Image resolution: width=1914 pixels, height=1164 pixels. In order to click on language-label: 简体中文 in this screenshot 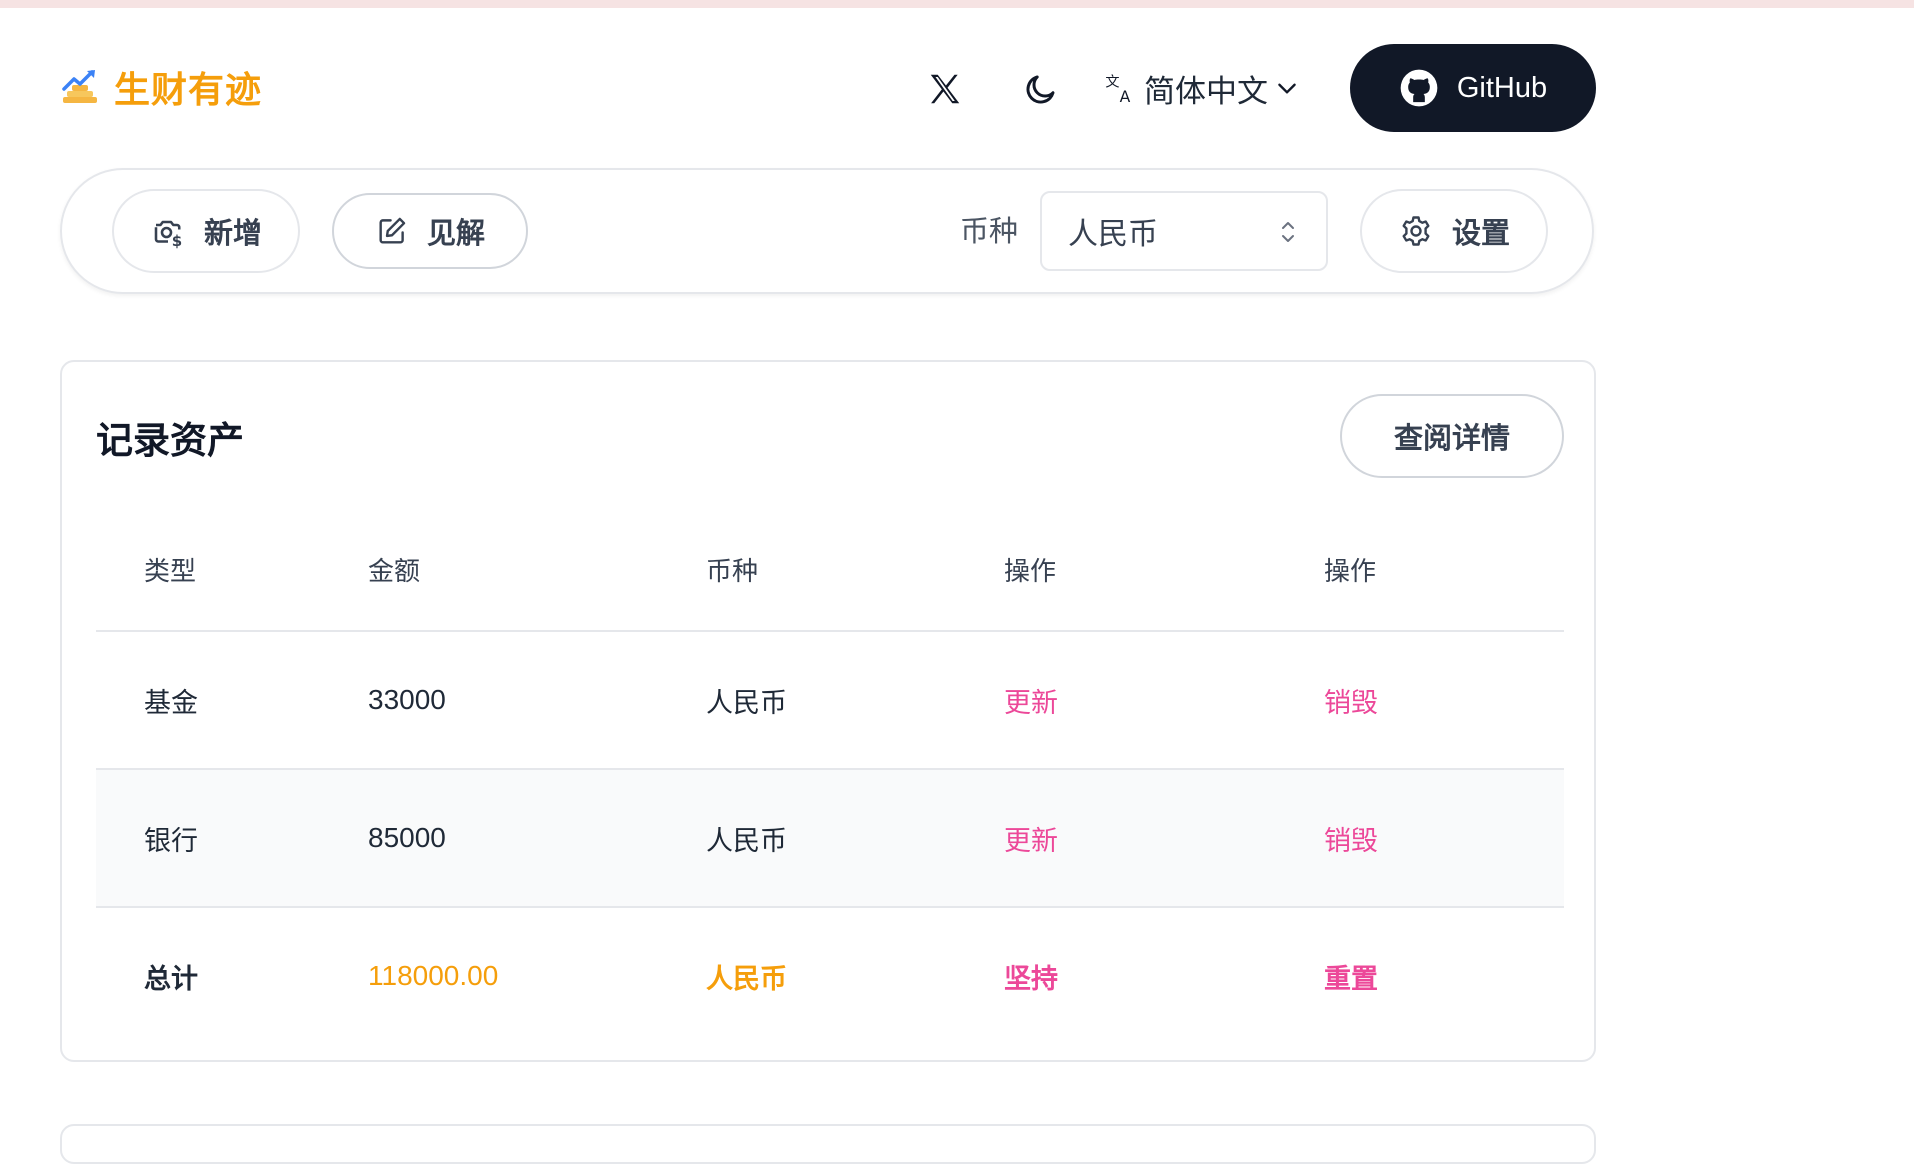, I will do `click(1206, 91)`.